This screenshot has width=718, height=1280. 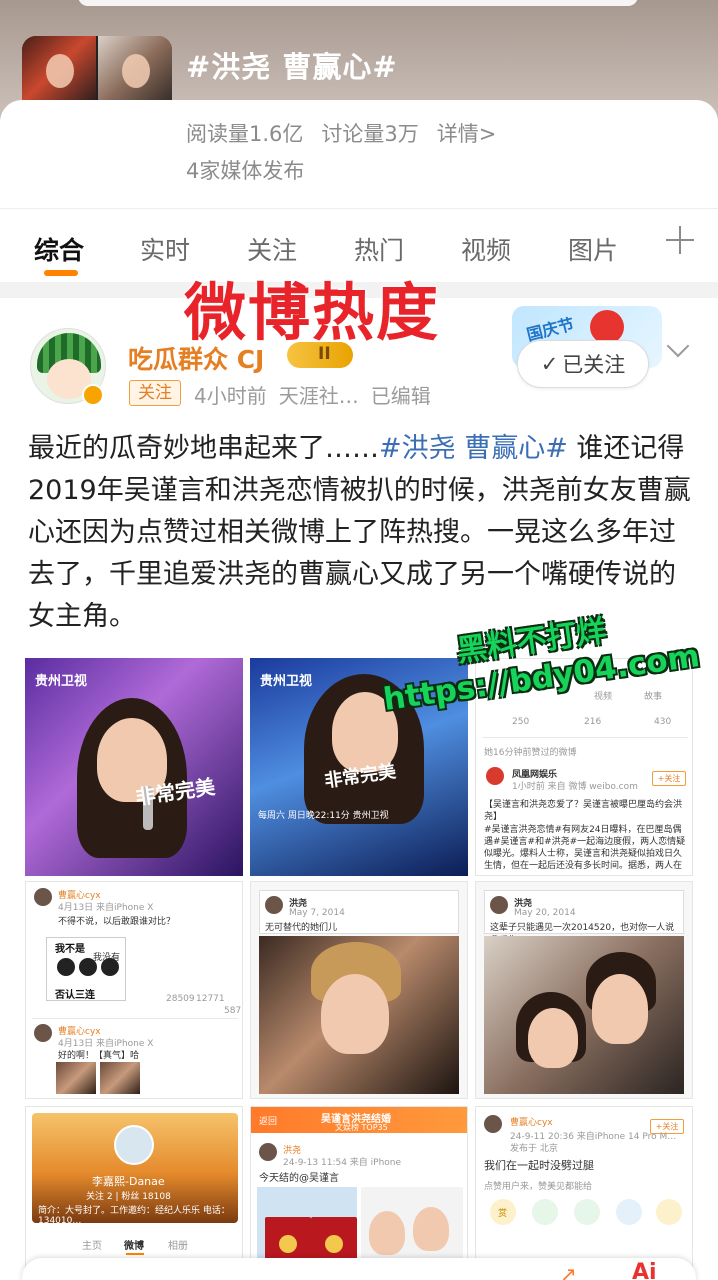 What do you see at coordinates (400, 396) in the screenshot?
I see `edited-label: 已编辑` at bounding box center [400, 396].